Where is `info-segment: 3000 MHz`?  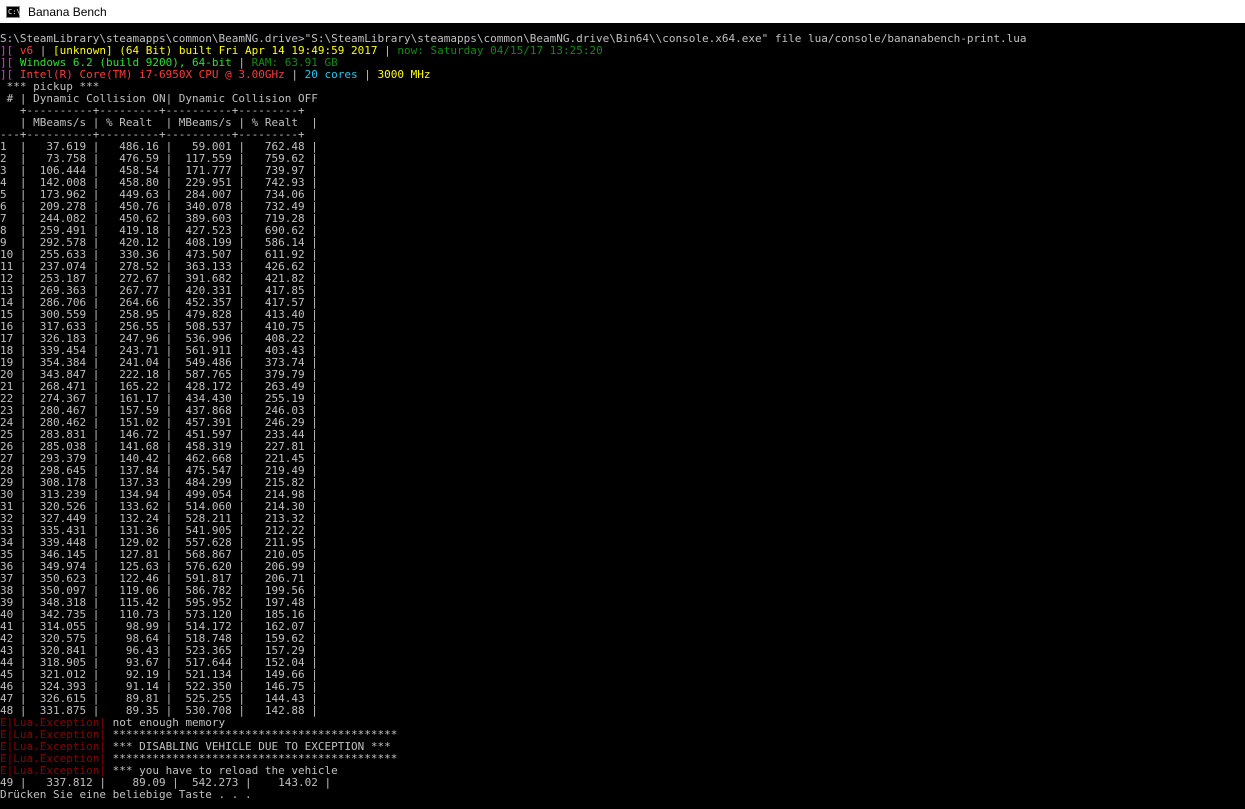
info-segment: 3000 MHz is located at coordinates (404, 74).